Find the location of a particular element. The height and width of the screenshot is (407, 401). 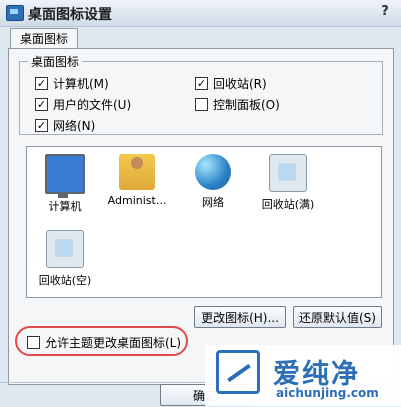

help-button: ? is located at coordinates (385, 12).